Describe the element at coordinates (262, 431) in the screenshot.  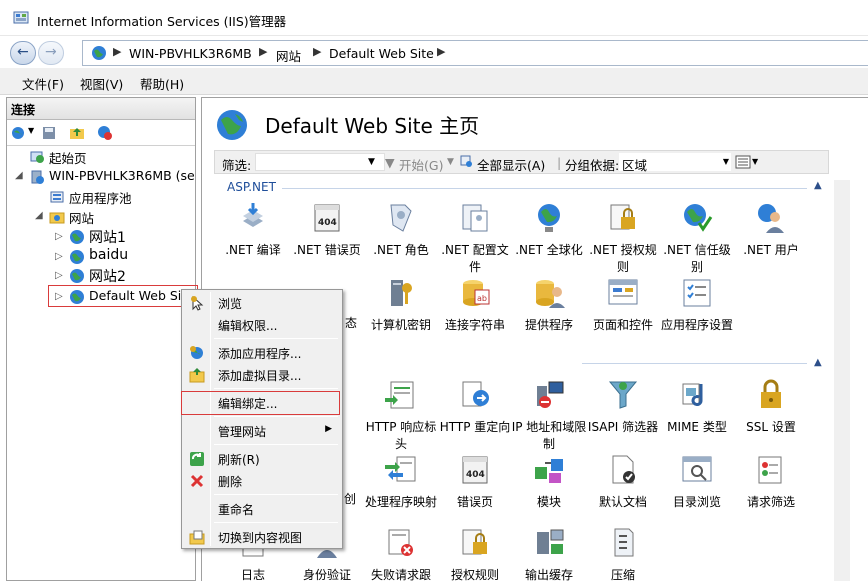
I see `menu-item-manage-website: 管理网站 ▶` at that location.